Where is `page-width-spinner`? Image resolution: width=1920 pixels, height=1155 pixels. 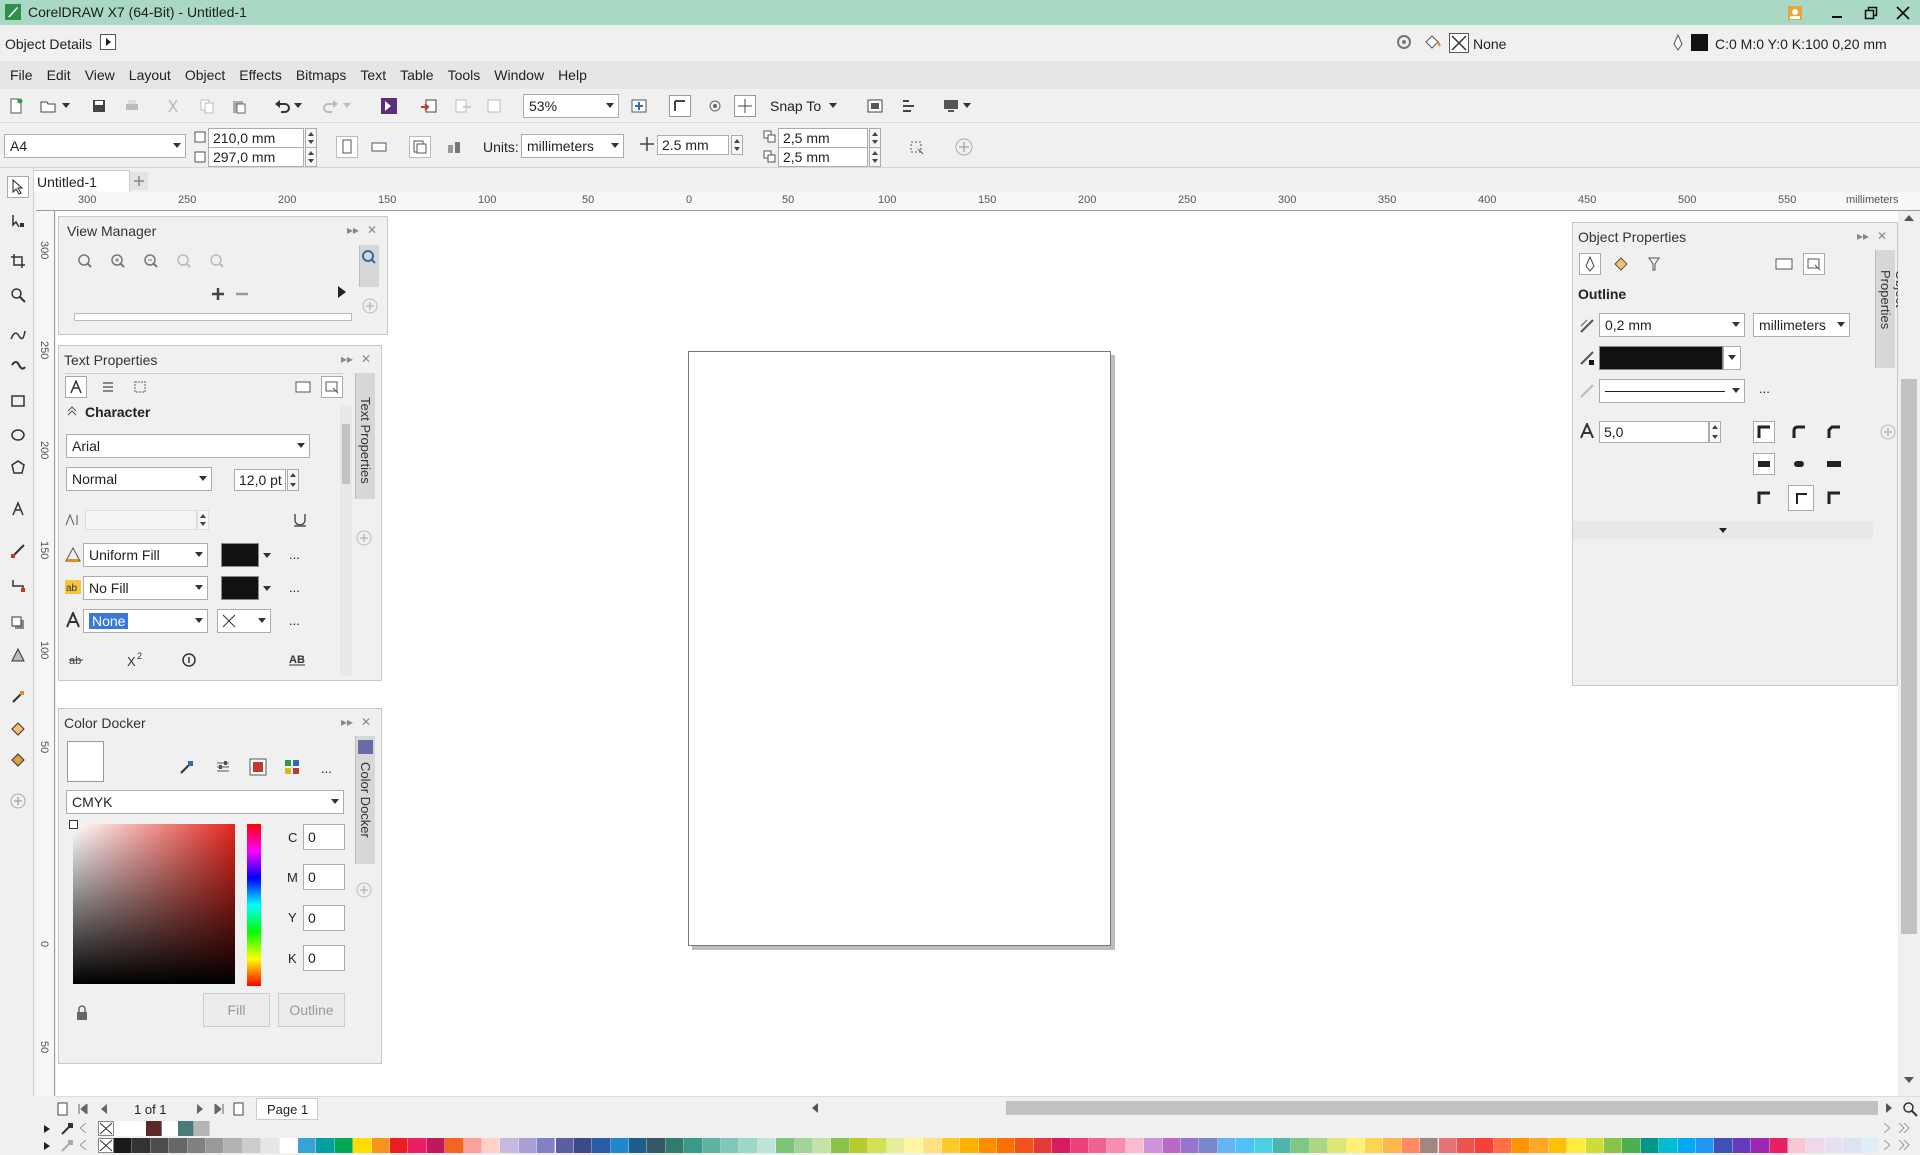 page-width-spinner is located at coordinates (311, 138).